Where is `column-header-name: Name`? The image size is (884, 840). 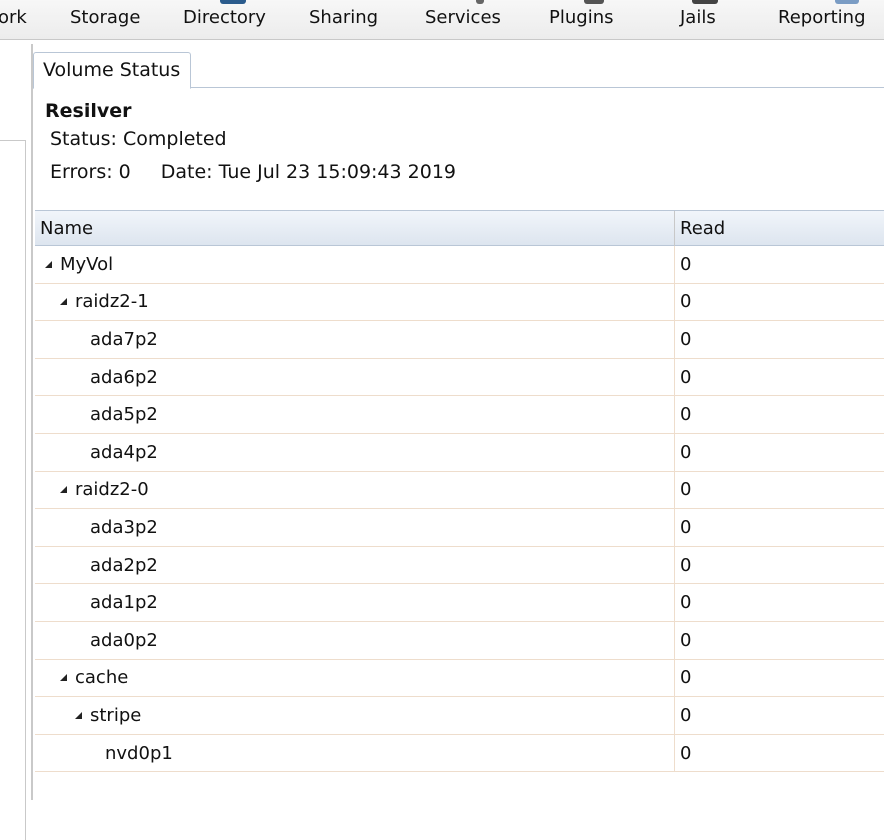 column-header-name: Name is located at coordinates (355, 228).